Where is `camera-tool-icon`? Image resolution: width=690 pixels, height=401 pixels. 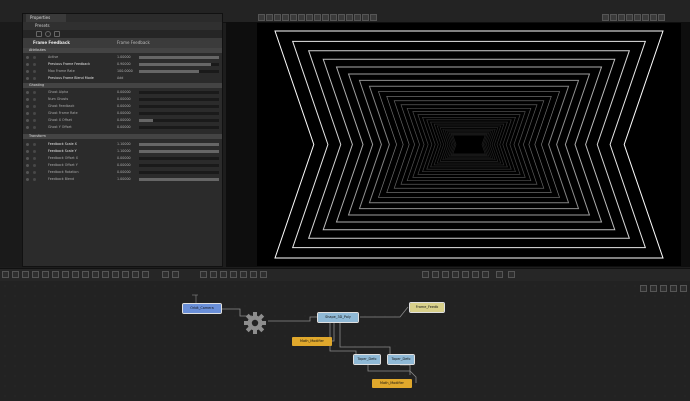
camera-tool-icon is located at coordinates (293, 17).